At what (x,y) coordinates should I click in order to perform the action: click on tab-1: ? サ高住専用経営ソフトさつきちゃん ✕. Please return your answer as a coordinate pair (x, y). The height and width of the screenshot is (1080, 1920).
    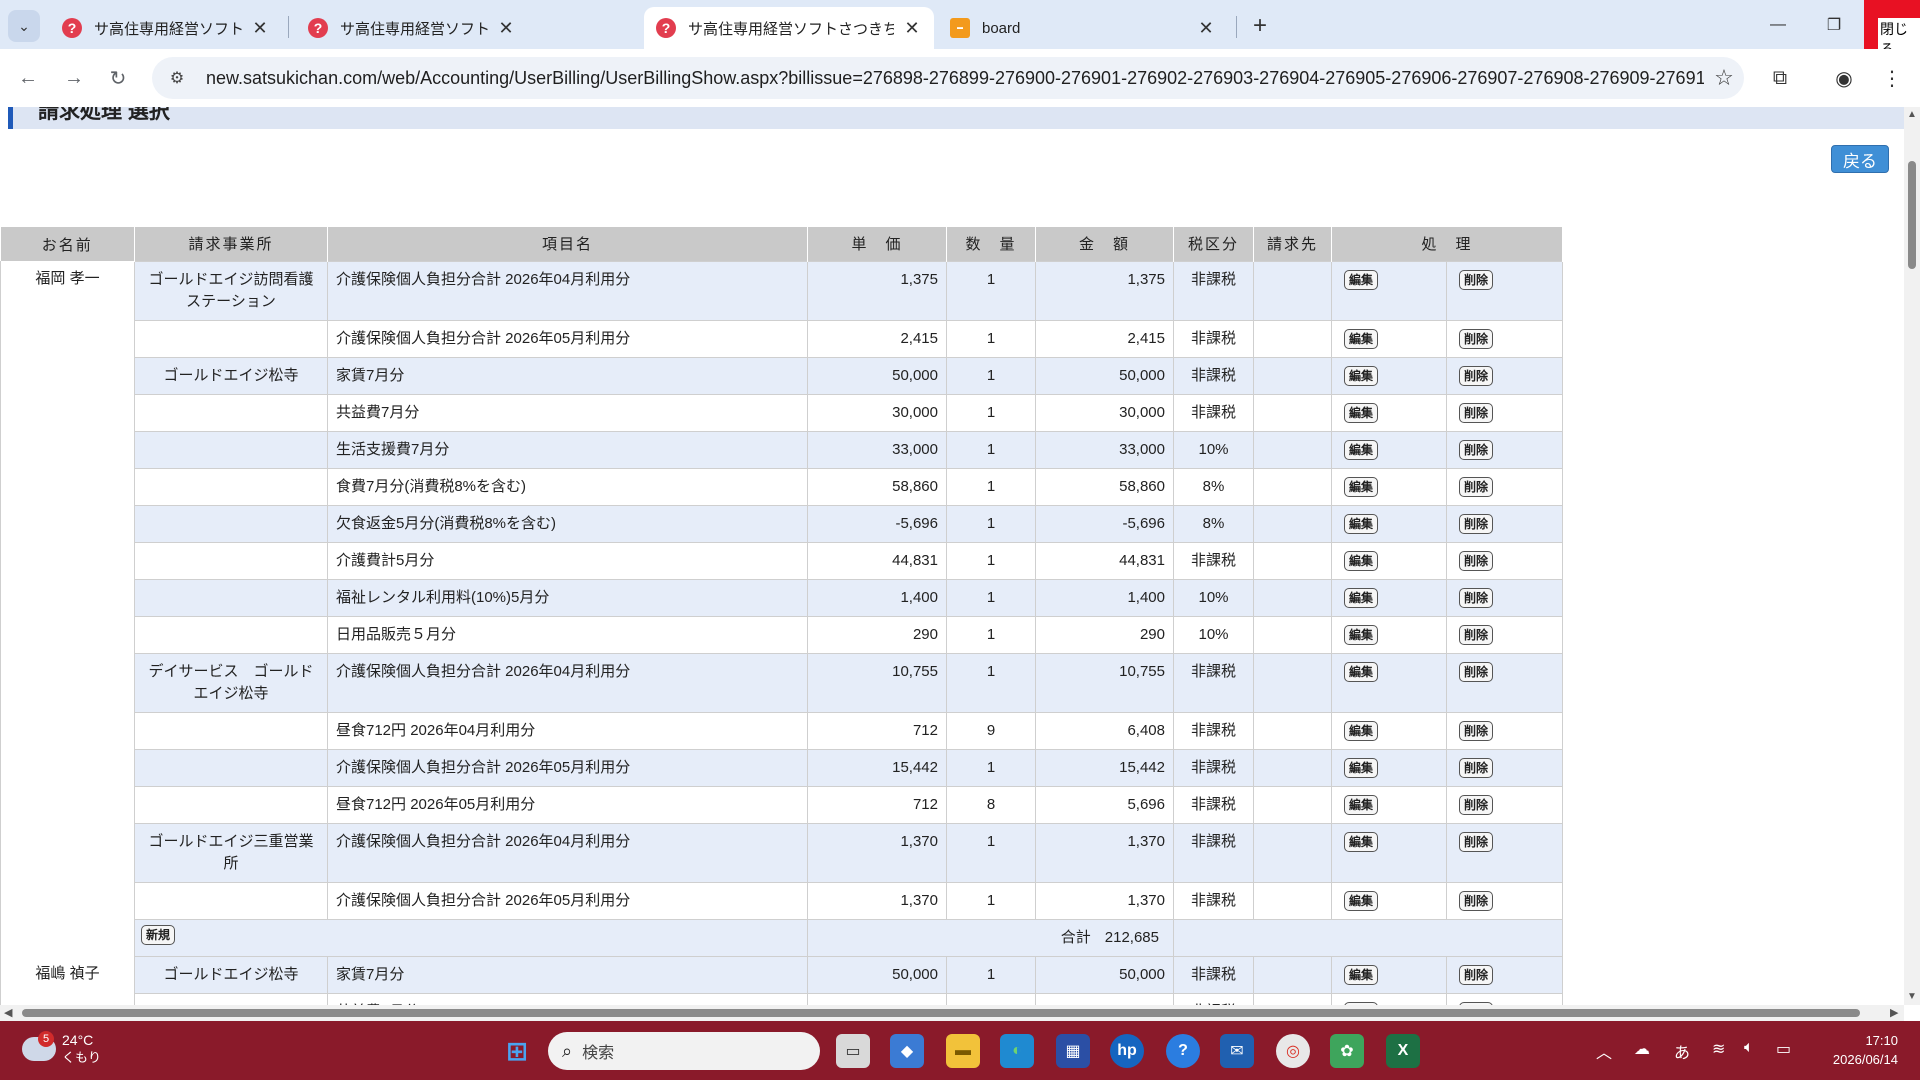
    Looking at the image, I should click on (166, 28).